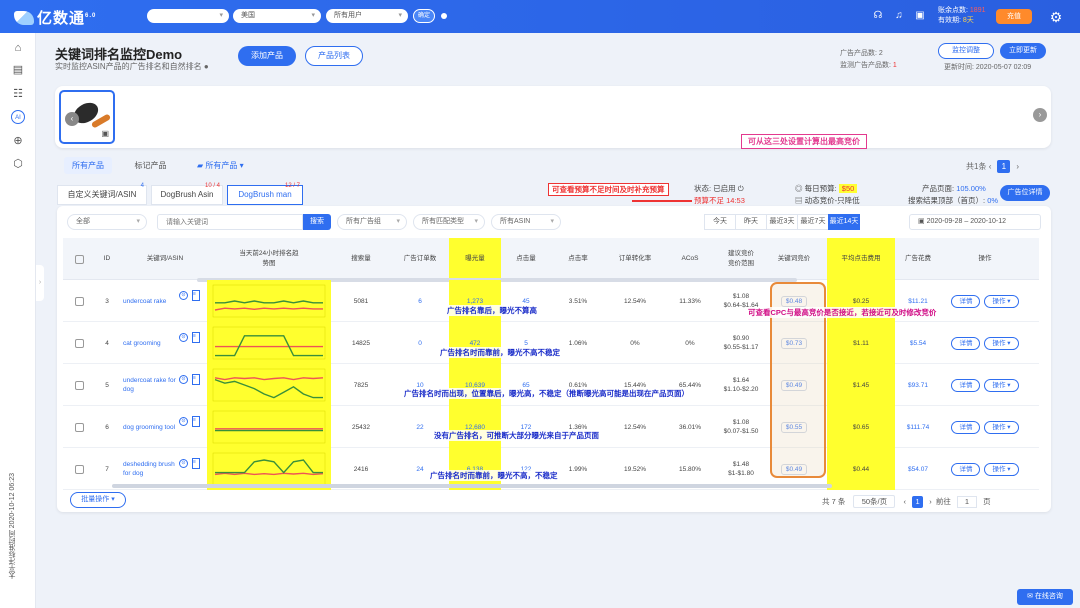 The width and height of the screenshot is (1080, 608). Describe the element at coordinates (102, 194) in the screenshot. I see `tab-custom-keyword: 自定义关键词/ASIN 4` at that location.